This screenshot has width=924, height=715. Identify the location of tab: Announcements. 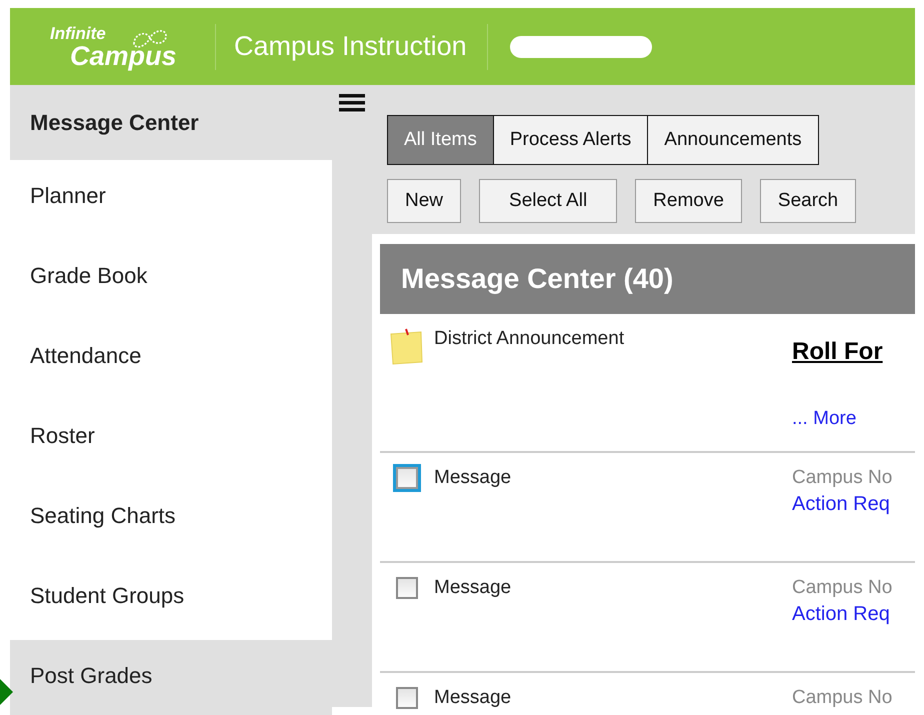
(732, 140).